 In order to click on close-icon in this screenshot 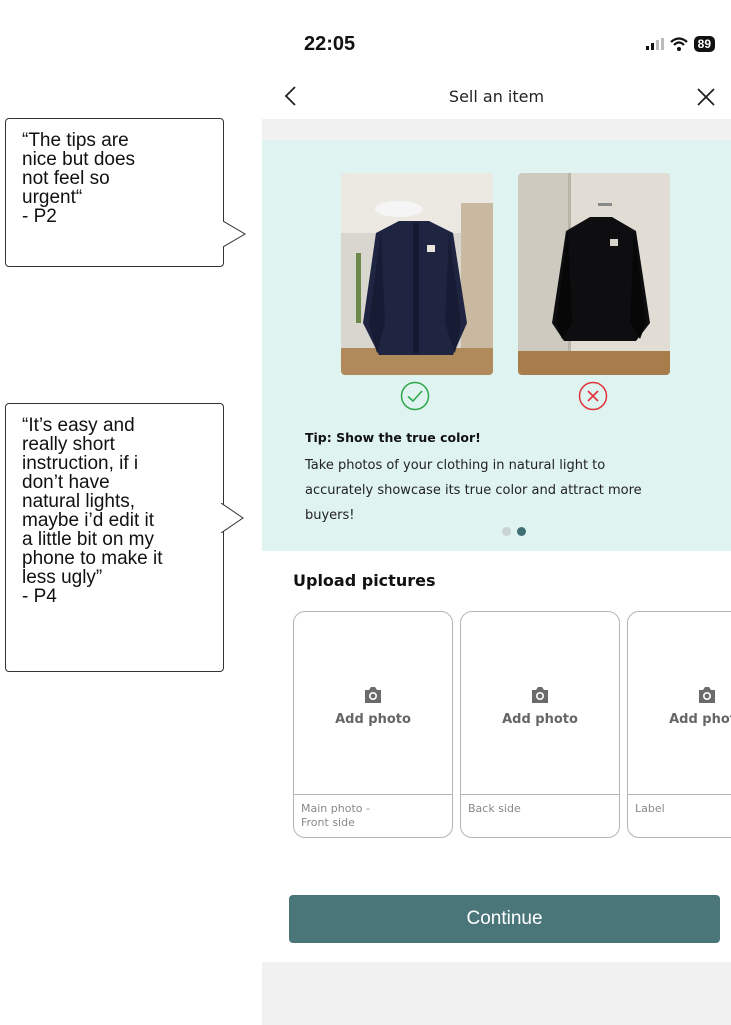, I will do `click(706, 97)`.